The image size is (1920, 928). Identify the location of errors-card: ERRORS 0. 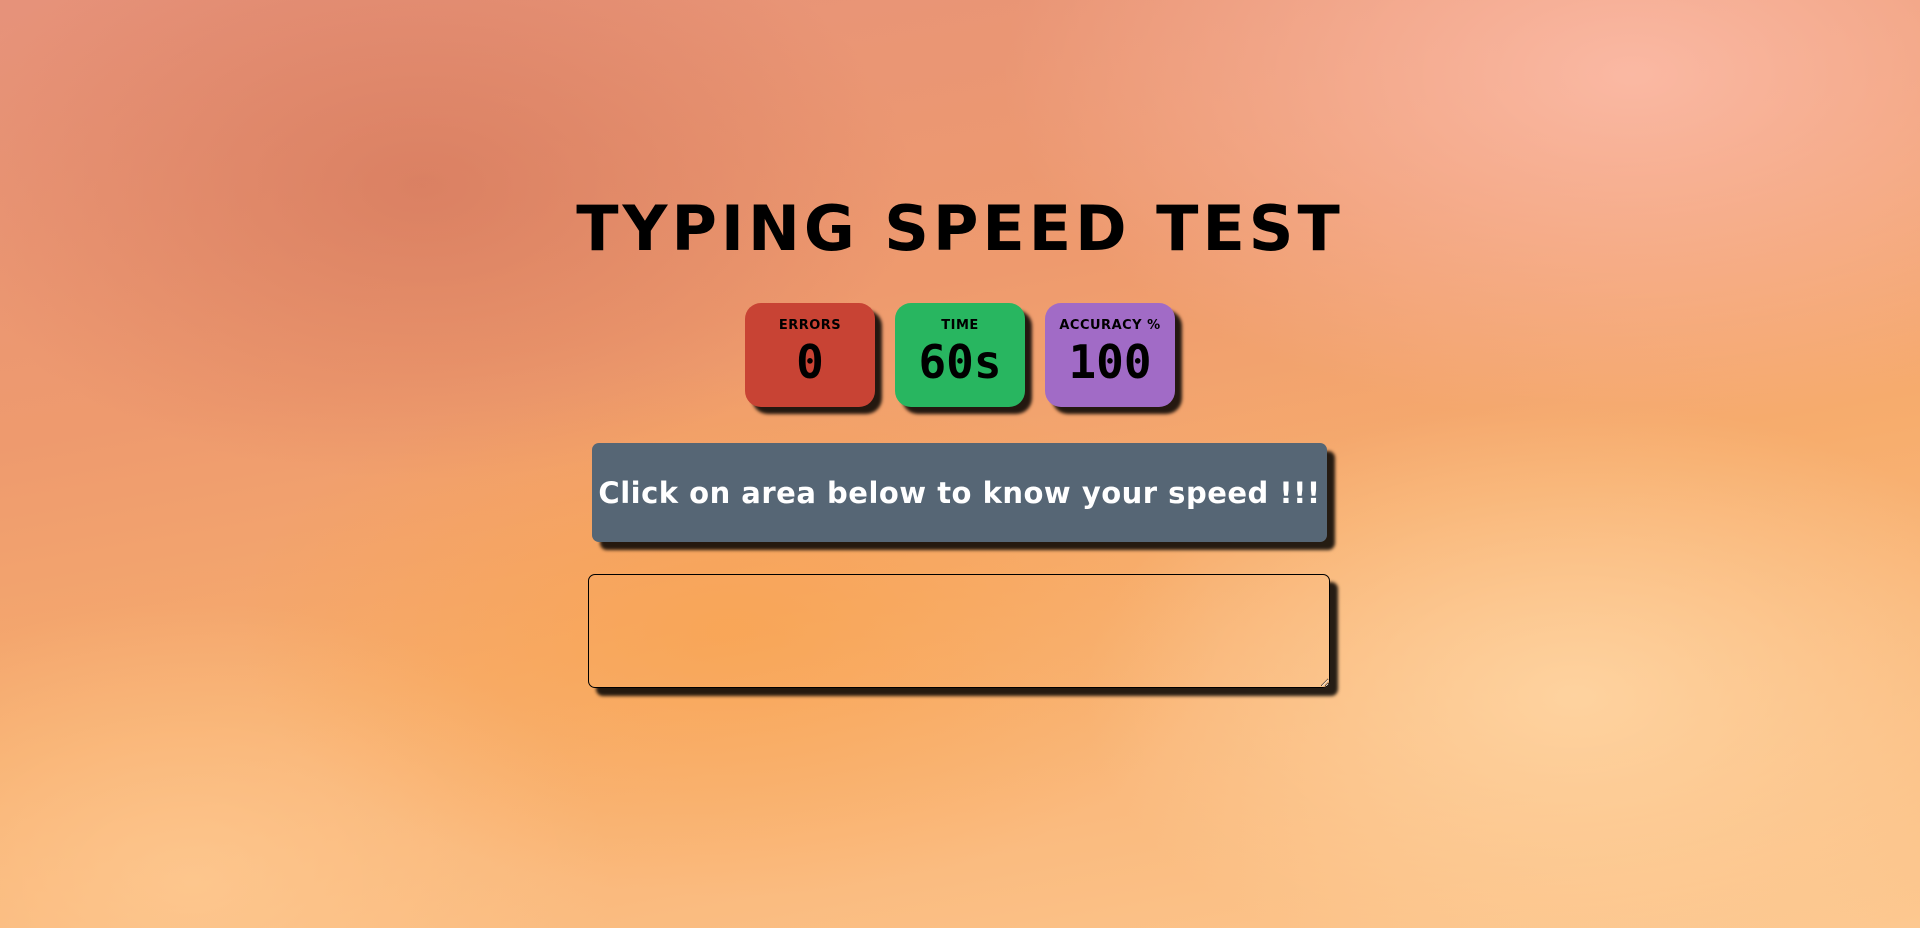
(810, 355).